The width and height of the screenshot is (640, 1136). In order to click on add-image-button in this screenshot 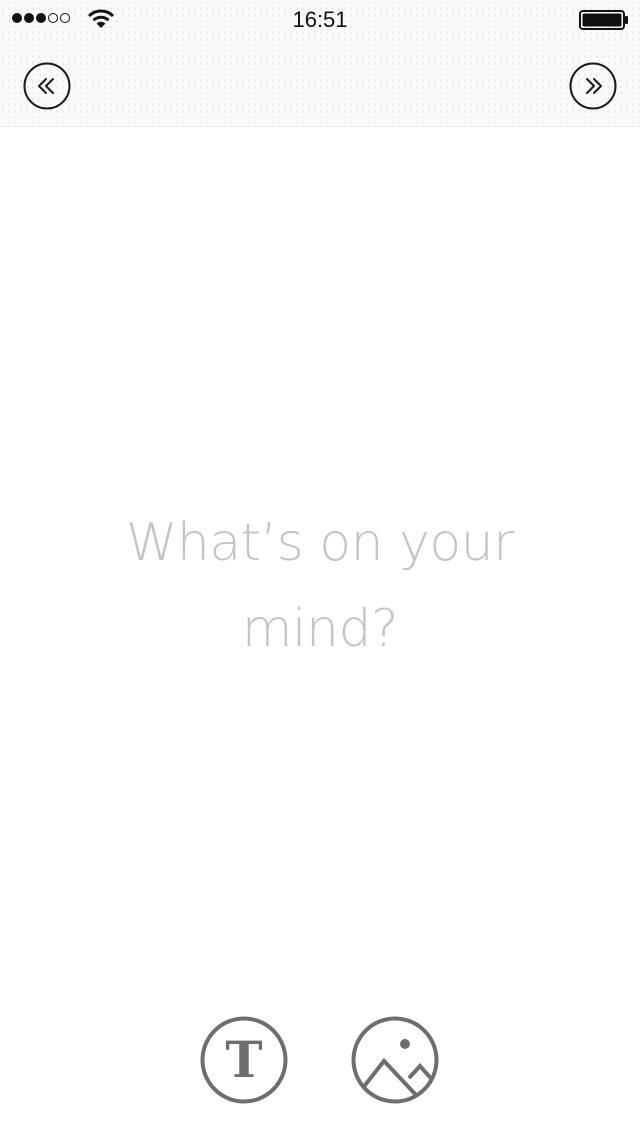, I will do `click(395, 1060)`.